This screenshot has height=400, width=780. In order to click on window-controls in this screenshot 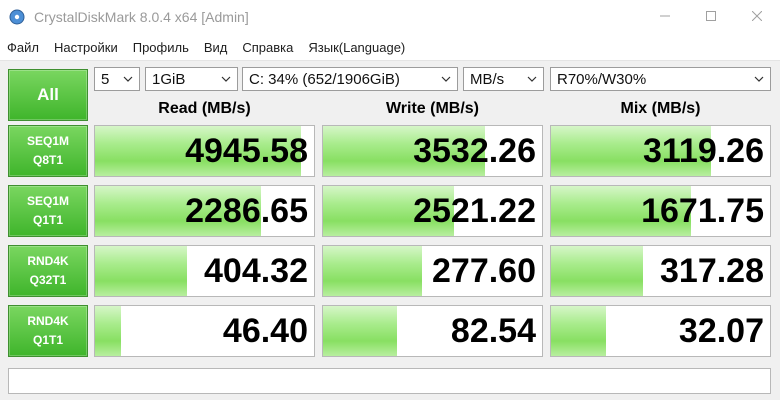, I will do `click(711, 17)`.